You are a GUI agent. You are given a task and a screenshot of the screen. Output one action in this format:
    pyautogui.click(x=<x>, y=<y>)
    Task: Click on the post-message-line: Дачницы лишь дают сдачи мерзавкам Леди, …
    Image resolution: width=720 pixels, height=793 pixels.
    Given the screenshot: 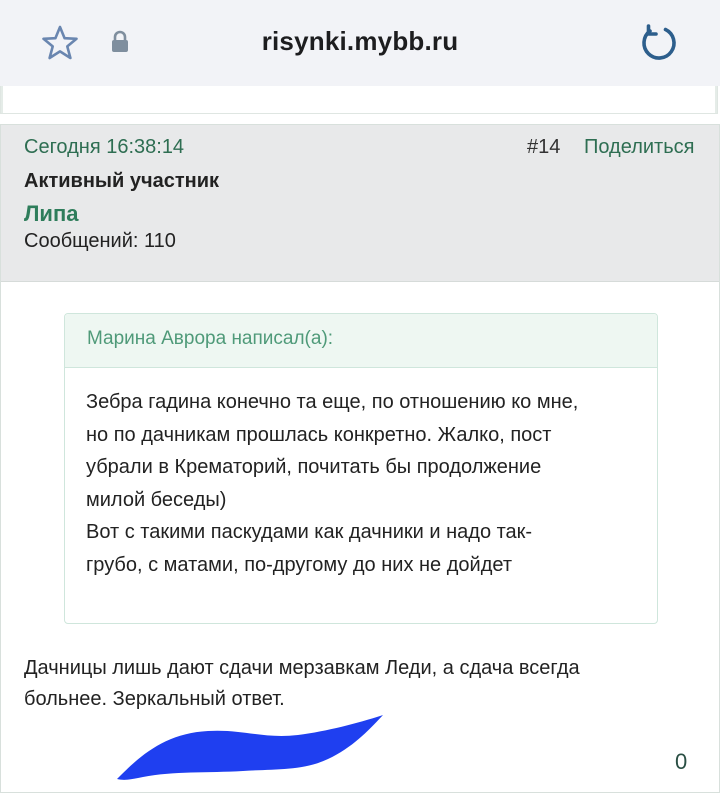 What is the action you would take?
    pyautogui.click(x=302, y=668)
    